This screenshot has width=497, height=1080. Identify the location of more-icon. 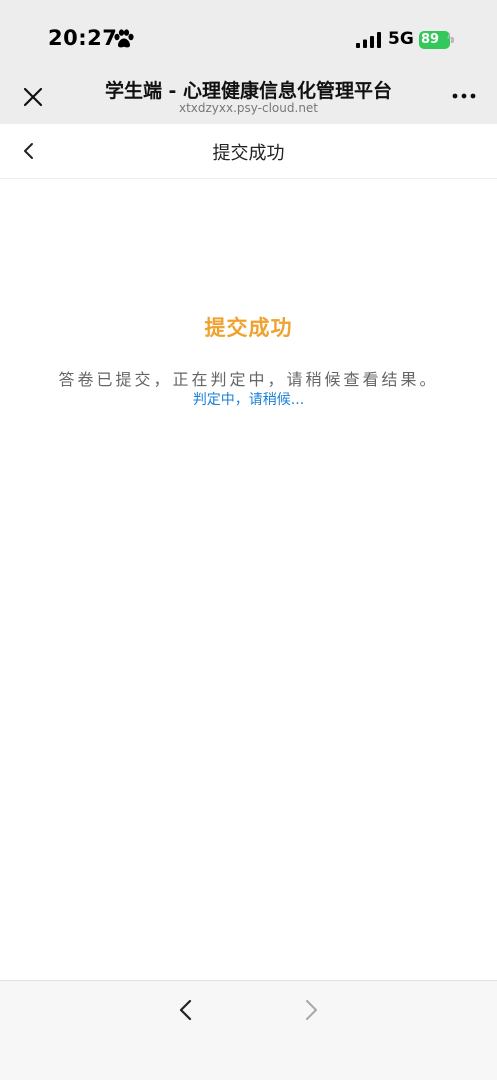
(464, 96).